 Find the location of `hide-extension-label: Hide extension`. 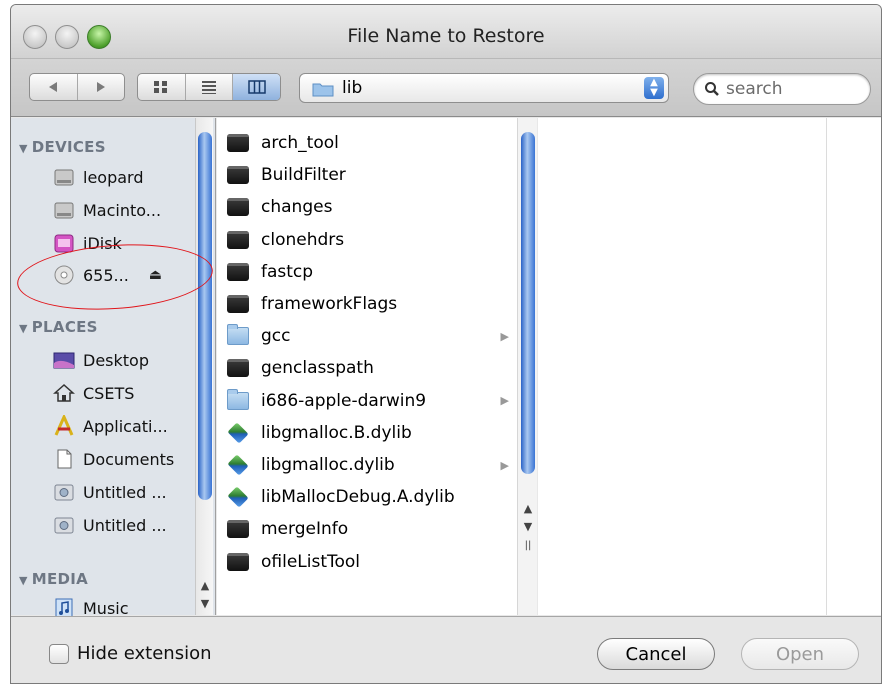

hide-extension-label: Hide extension is located at coordinates (144, 653).